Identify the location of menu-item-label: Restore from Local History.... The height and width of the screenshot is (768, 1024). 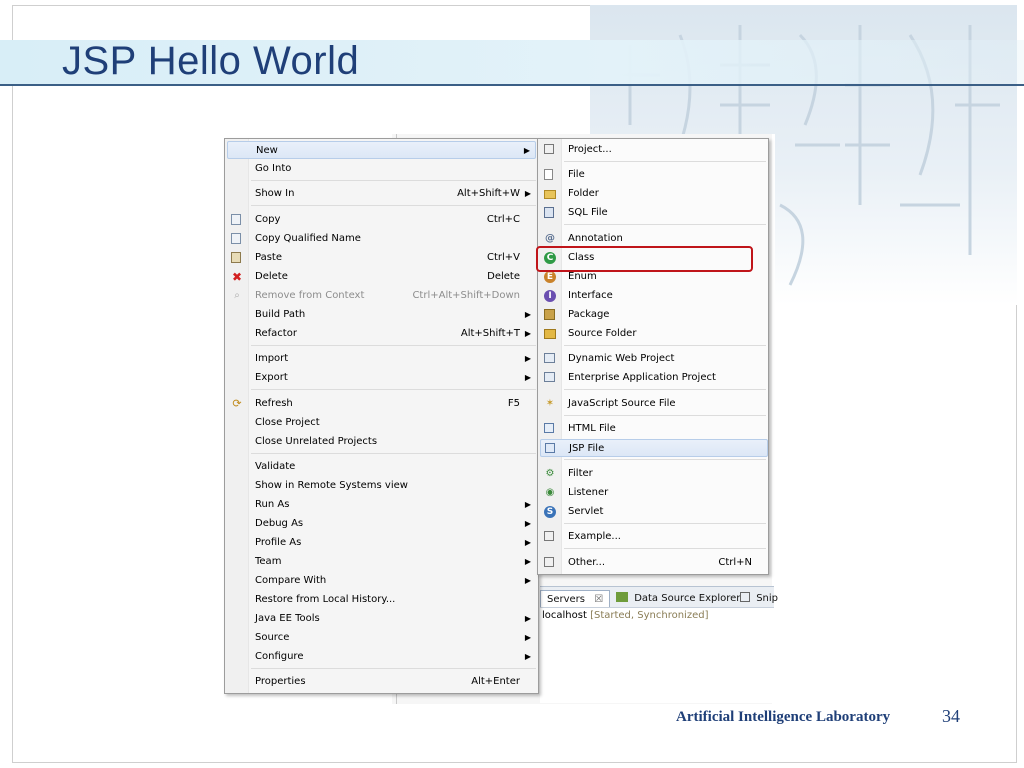
(325, 599).